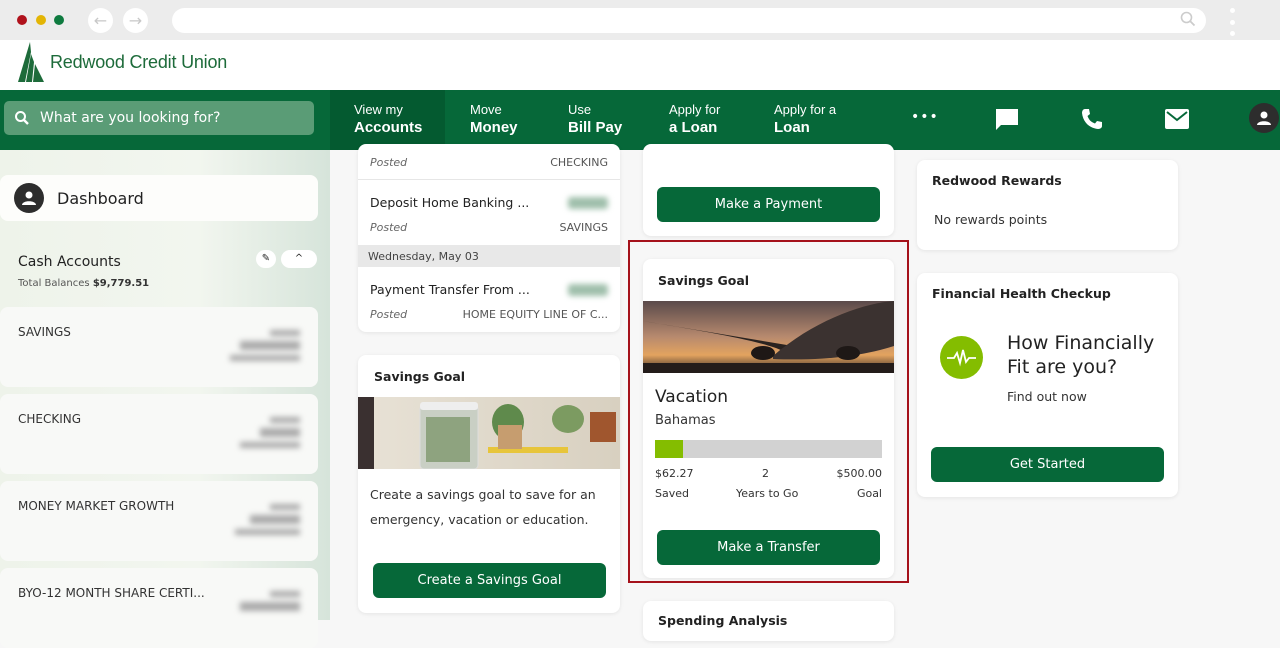  Describe the element at coordinates (1081, 355) in the screenshot. I see `health-headline: How Financially Fit are you?` at that location.